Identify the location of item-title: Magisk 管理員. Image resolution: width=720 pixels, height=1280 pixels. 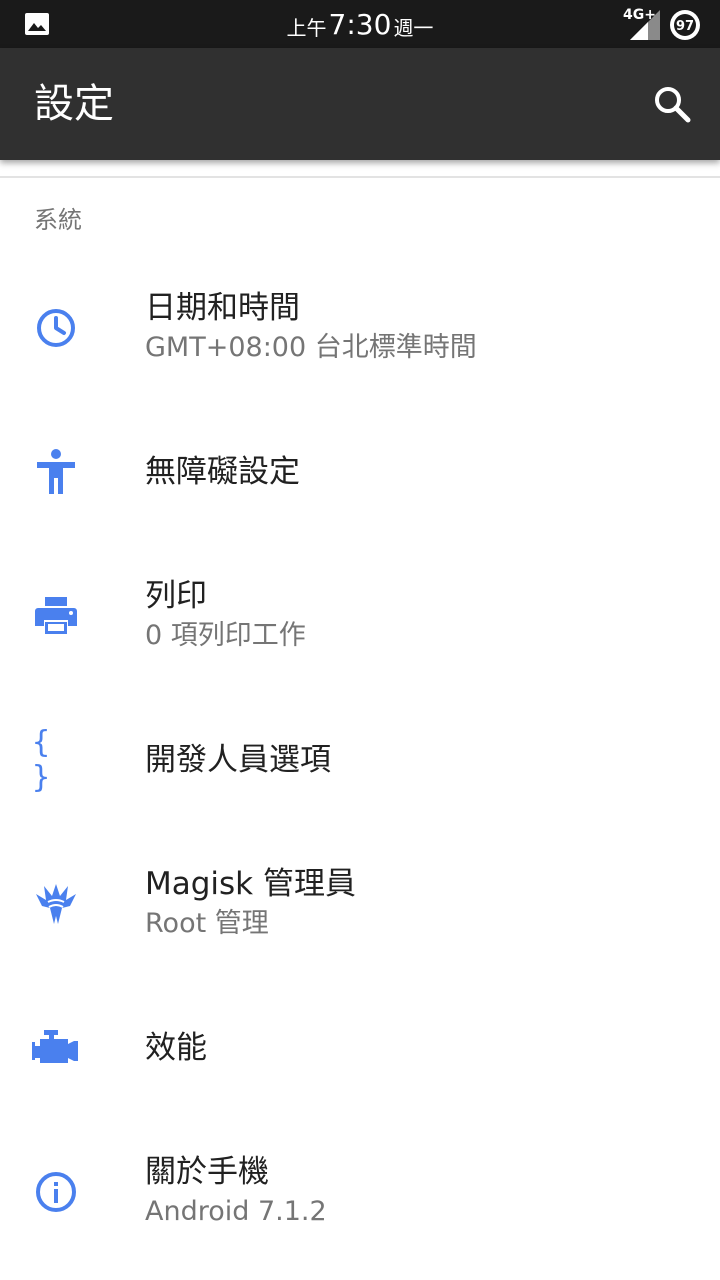
(250, 884).